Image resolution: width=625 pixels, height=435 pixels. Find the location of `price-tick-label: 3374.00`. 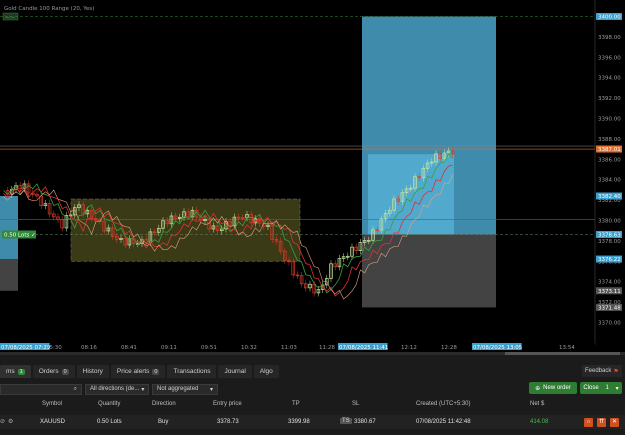

price-tick-label: 3374.00 is located at coordinates (609, 283).